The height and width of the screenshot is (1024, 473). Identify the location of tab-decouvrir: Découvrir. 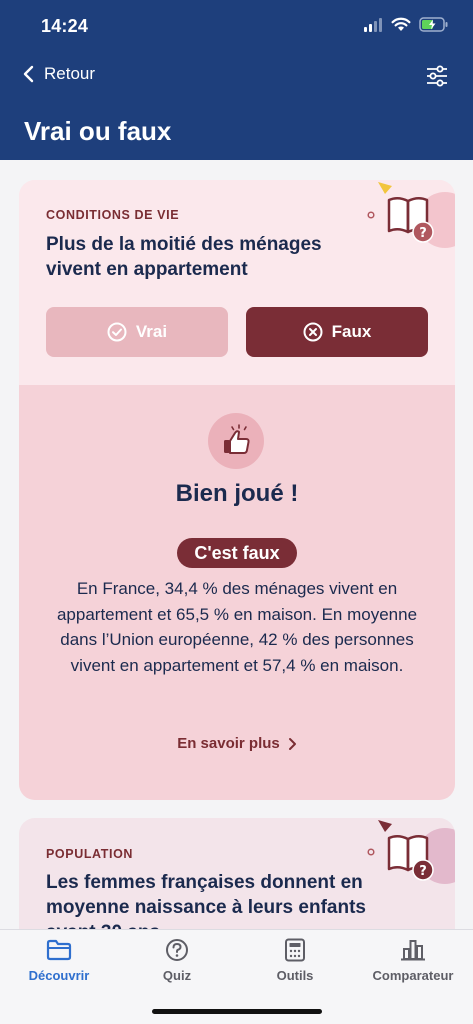
(59, 960).